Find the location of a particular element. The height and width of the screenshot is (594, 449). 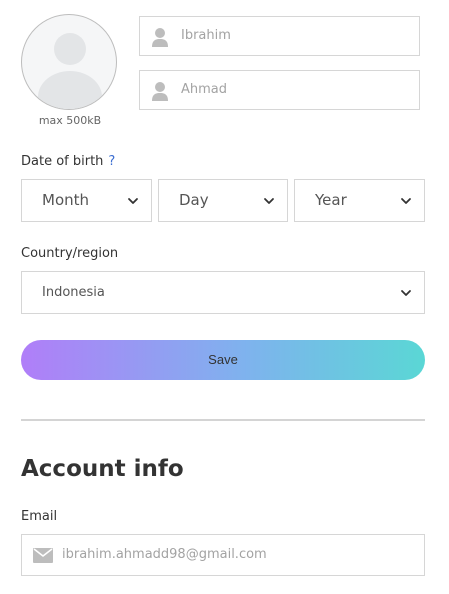

save-button: Save is located at coordinates (223, 360).